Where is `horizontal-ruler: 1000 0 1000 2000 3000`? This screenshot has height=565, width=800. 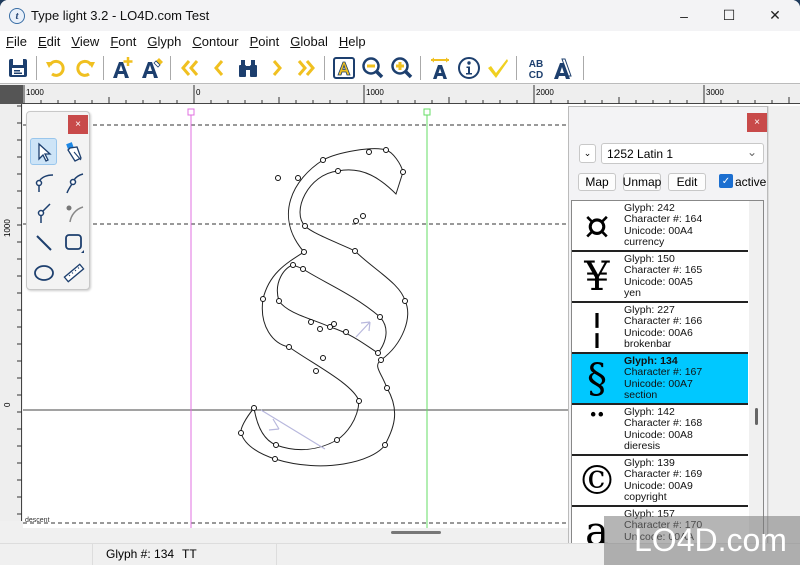
horizontal-ruler: 1000 0 1000 2000 3000 is located at coordinates (411, 94).